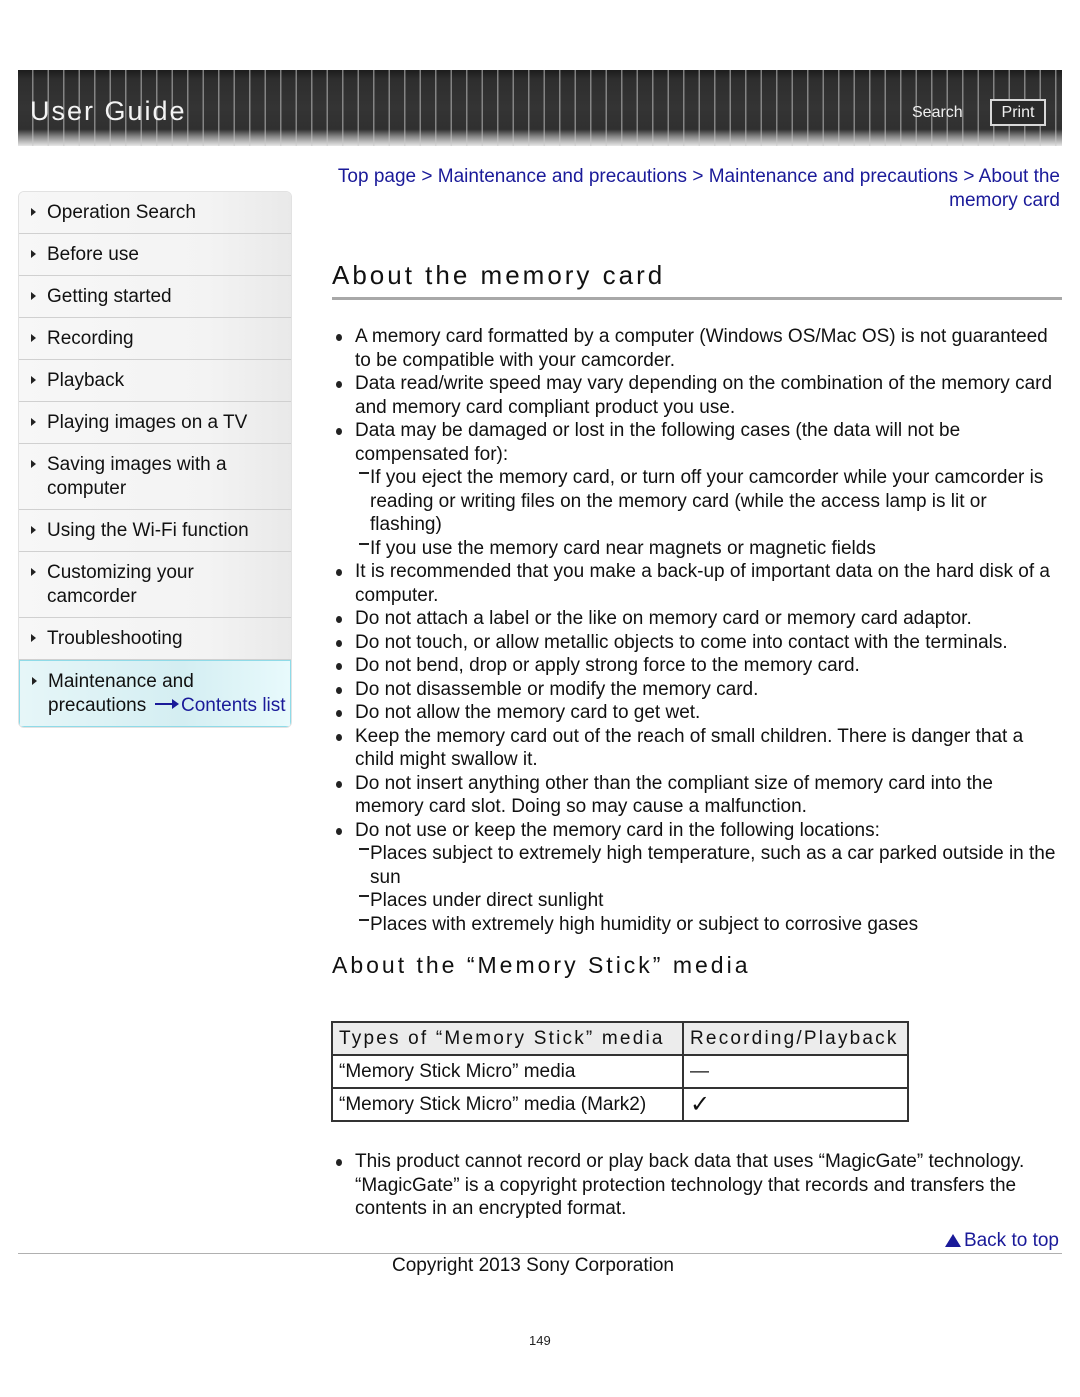 The image size is (1080, 1397). Describe the element at coordinates (697, 298) in the screenshot. I see `title-divider` at that location.